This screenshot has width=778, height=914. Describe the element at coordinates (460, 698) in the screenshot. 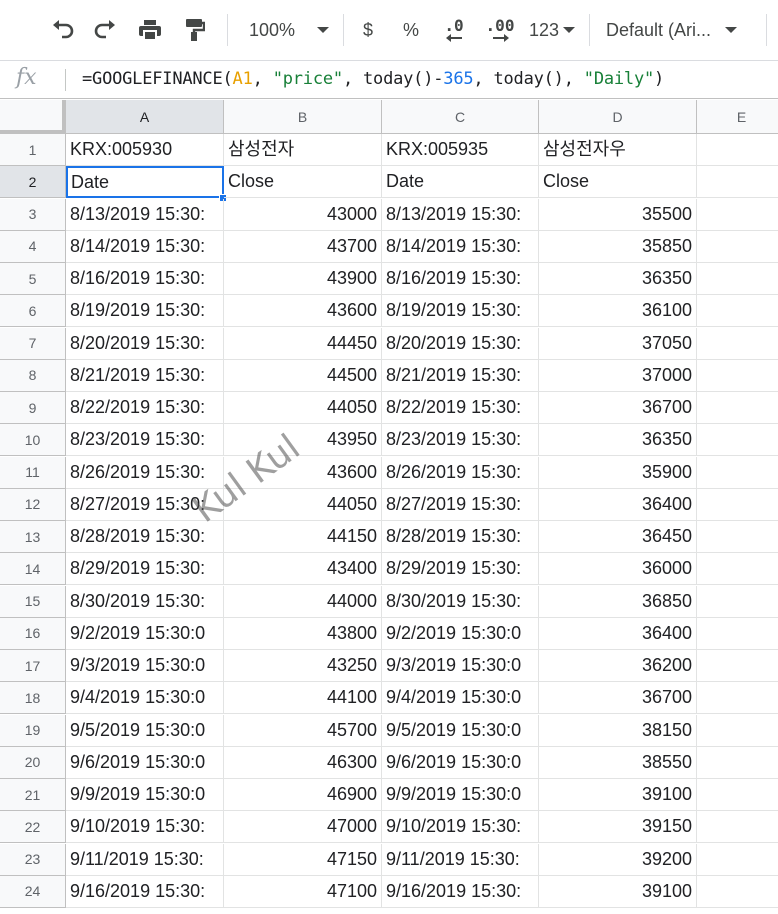

I see `cell-c18: 9/4/2019 15:30:0` at that location.